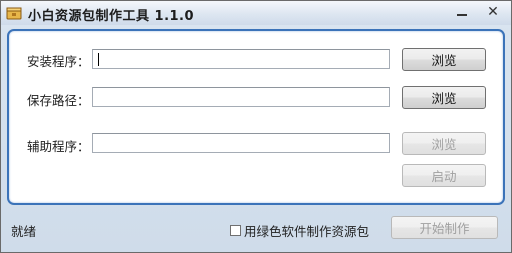  I want to click on start-build-button: 开始制作, so click(444, 227).